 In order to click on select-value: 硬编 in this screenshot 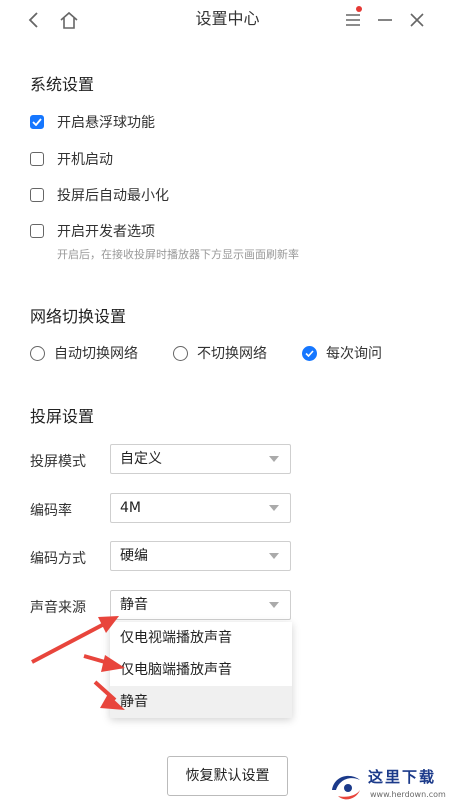, I will do `click(134, 556)`.